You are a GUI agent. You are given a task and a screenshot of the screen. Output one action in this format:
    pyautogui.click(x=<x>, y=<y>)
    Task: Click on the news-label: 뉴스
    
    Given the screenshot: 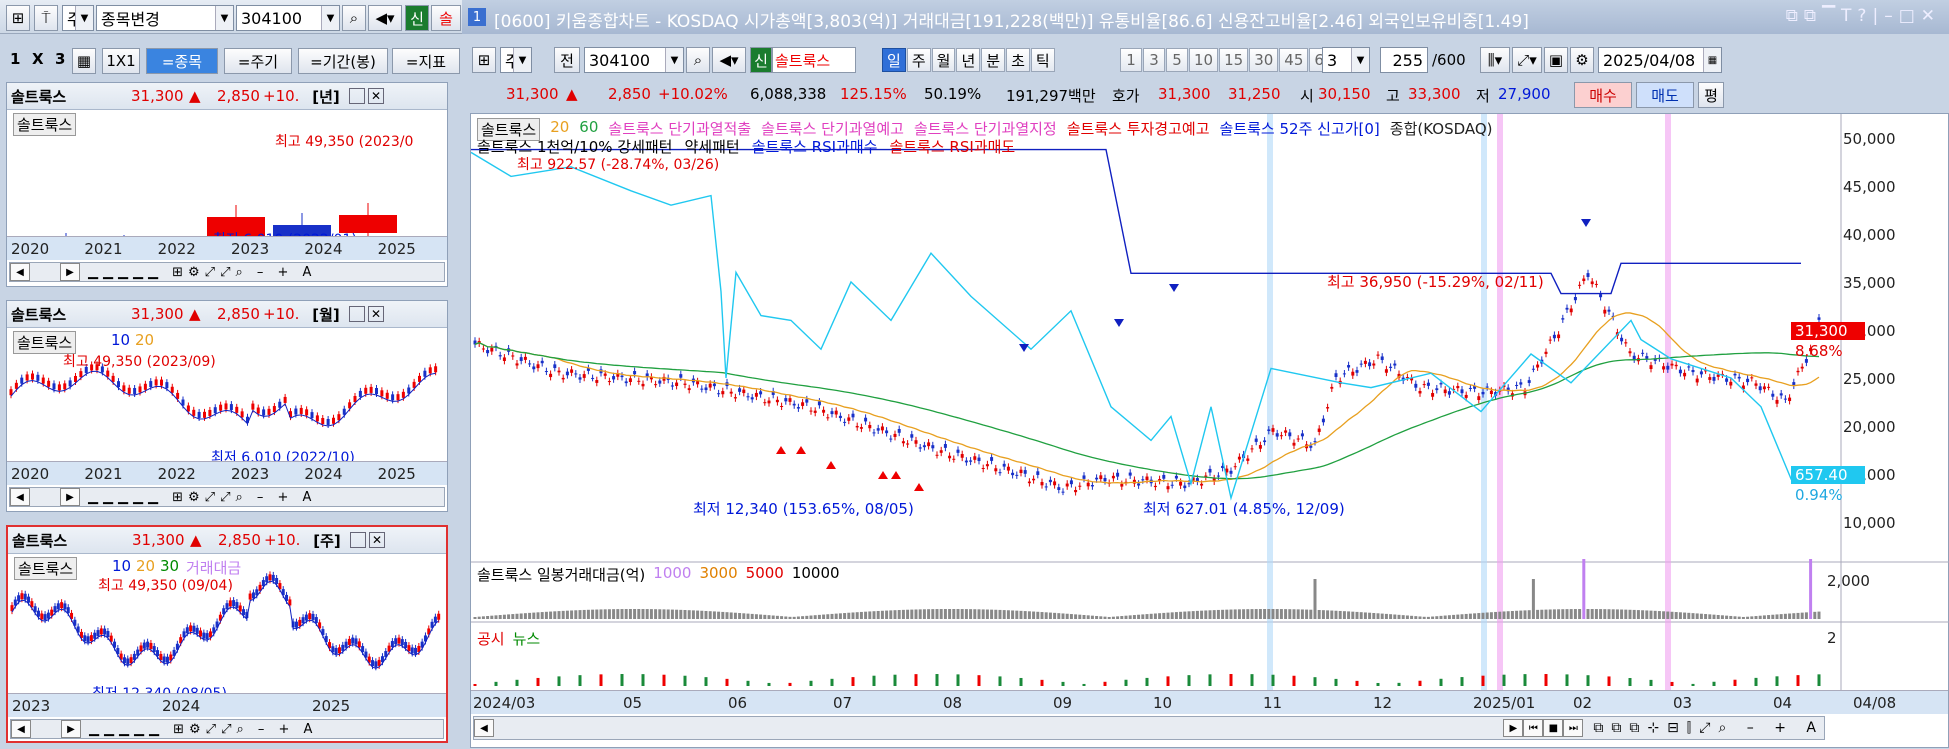 What is the action you would take?
    pyautogui.click(x=527, y=638)
    